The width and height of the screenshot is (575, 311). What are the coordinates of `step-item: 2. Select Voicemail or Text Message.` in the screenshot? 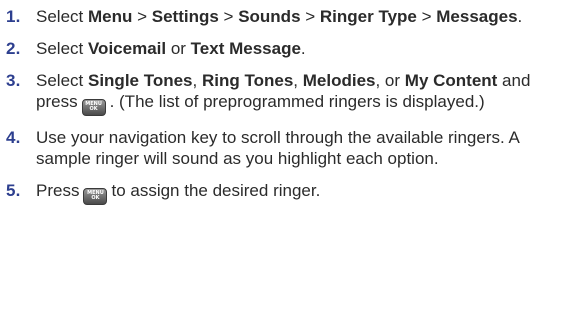 It's located at (286, 48).